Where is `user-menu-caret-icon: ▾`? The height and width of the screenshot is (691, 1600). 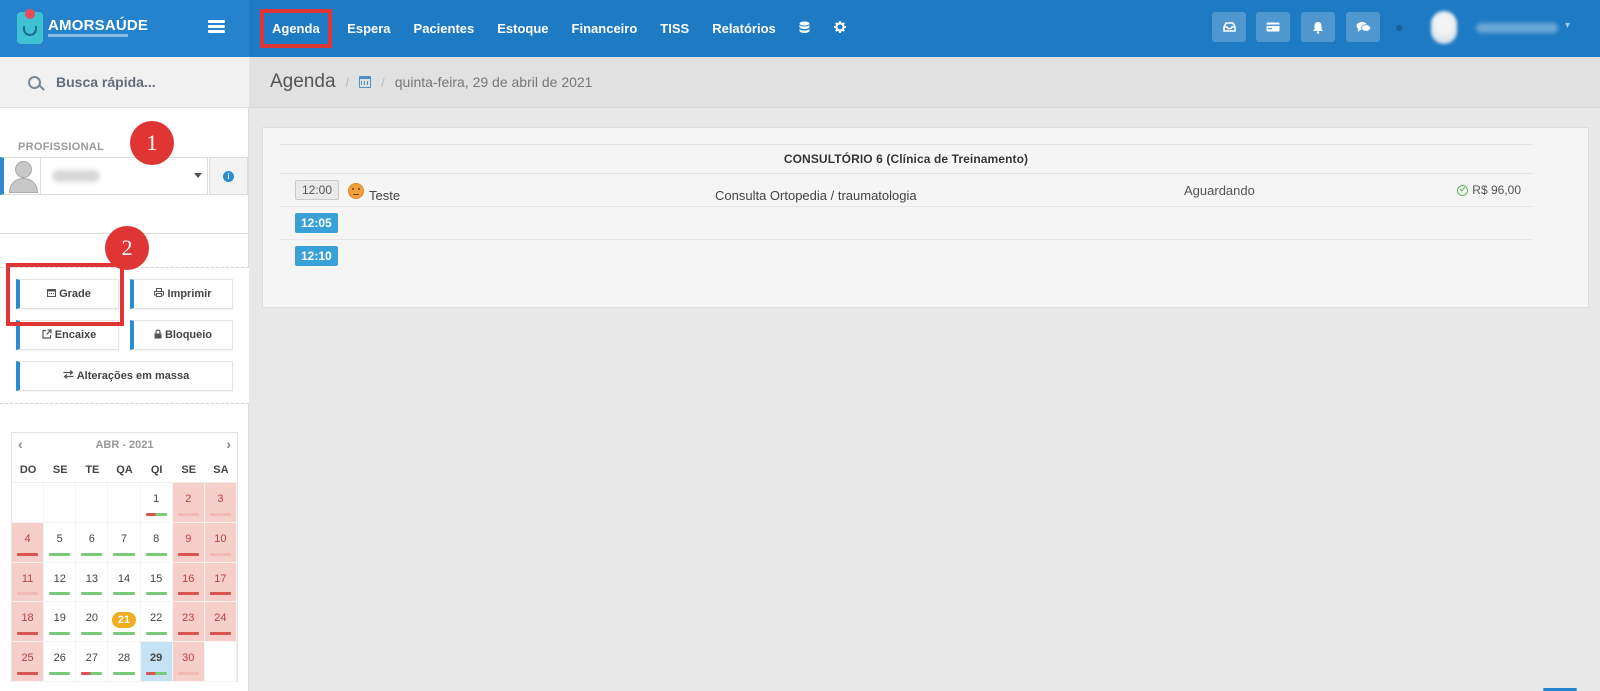 user-menu-caret-icon: ▾ is located at coordinates (1567, 25).